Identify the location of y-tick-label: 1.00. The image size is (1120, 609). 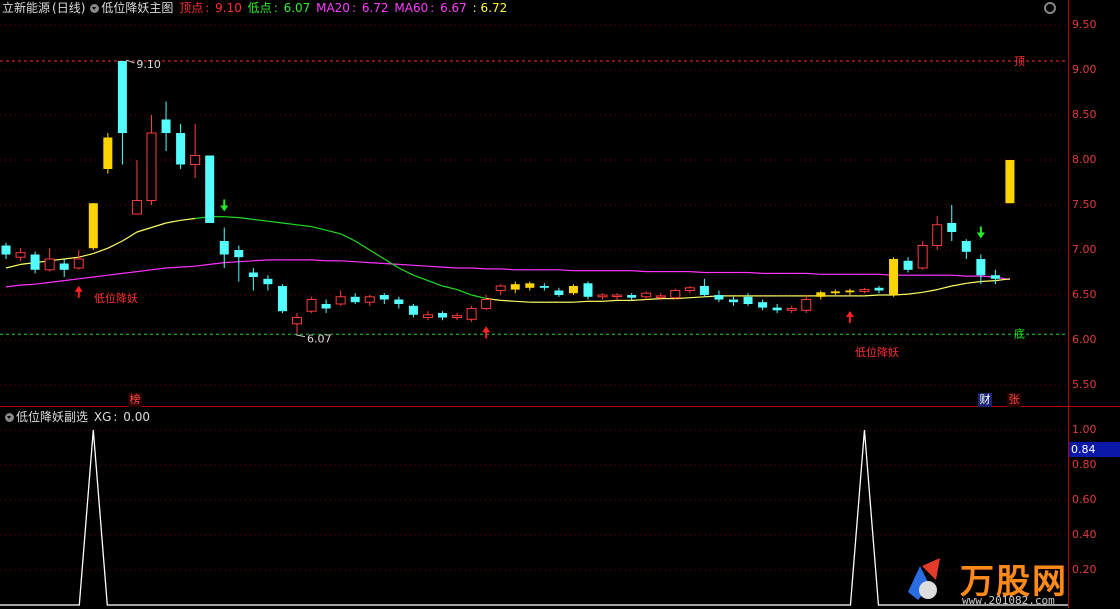
(1084, 429).